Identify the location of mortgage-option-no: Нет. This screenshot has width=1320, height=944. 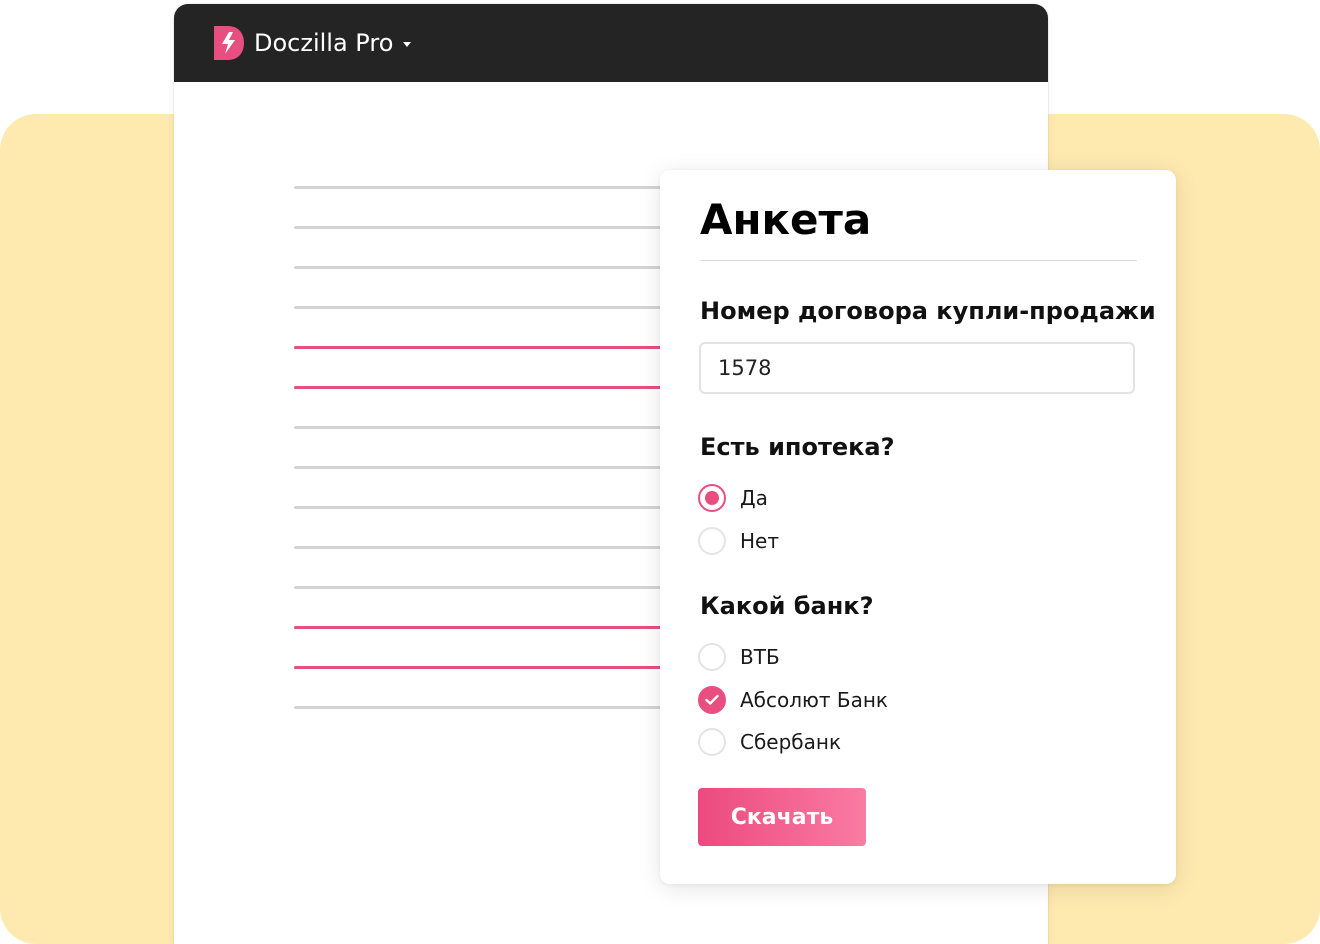
(738, 541).